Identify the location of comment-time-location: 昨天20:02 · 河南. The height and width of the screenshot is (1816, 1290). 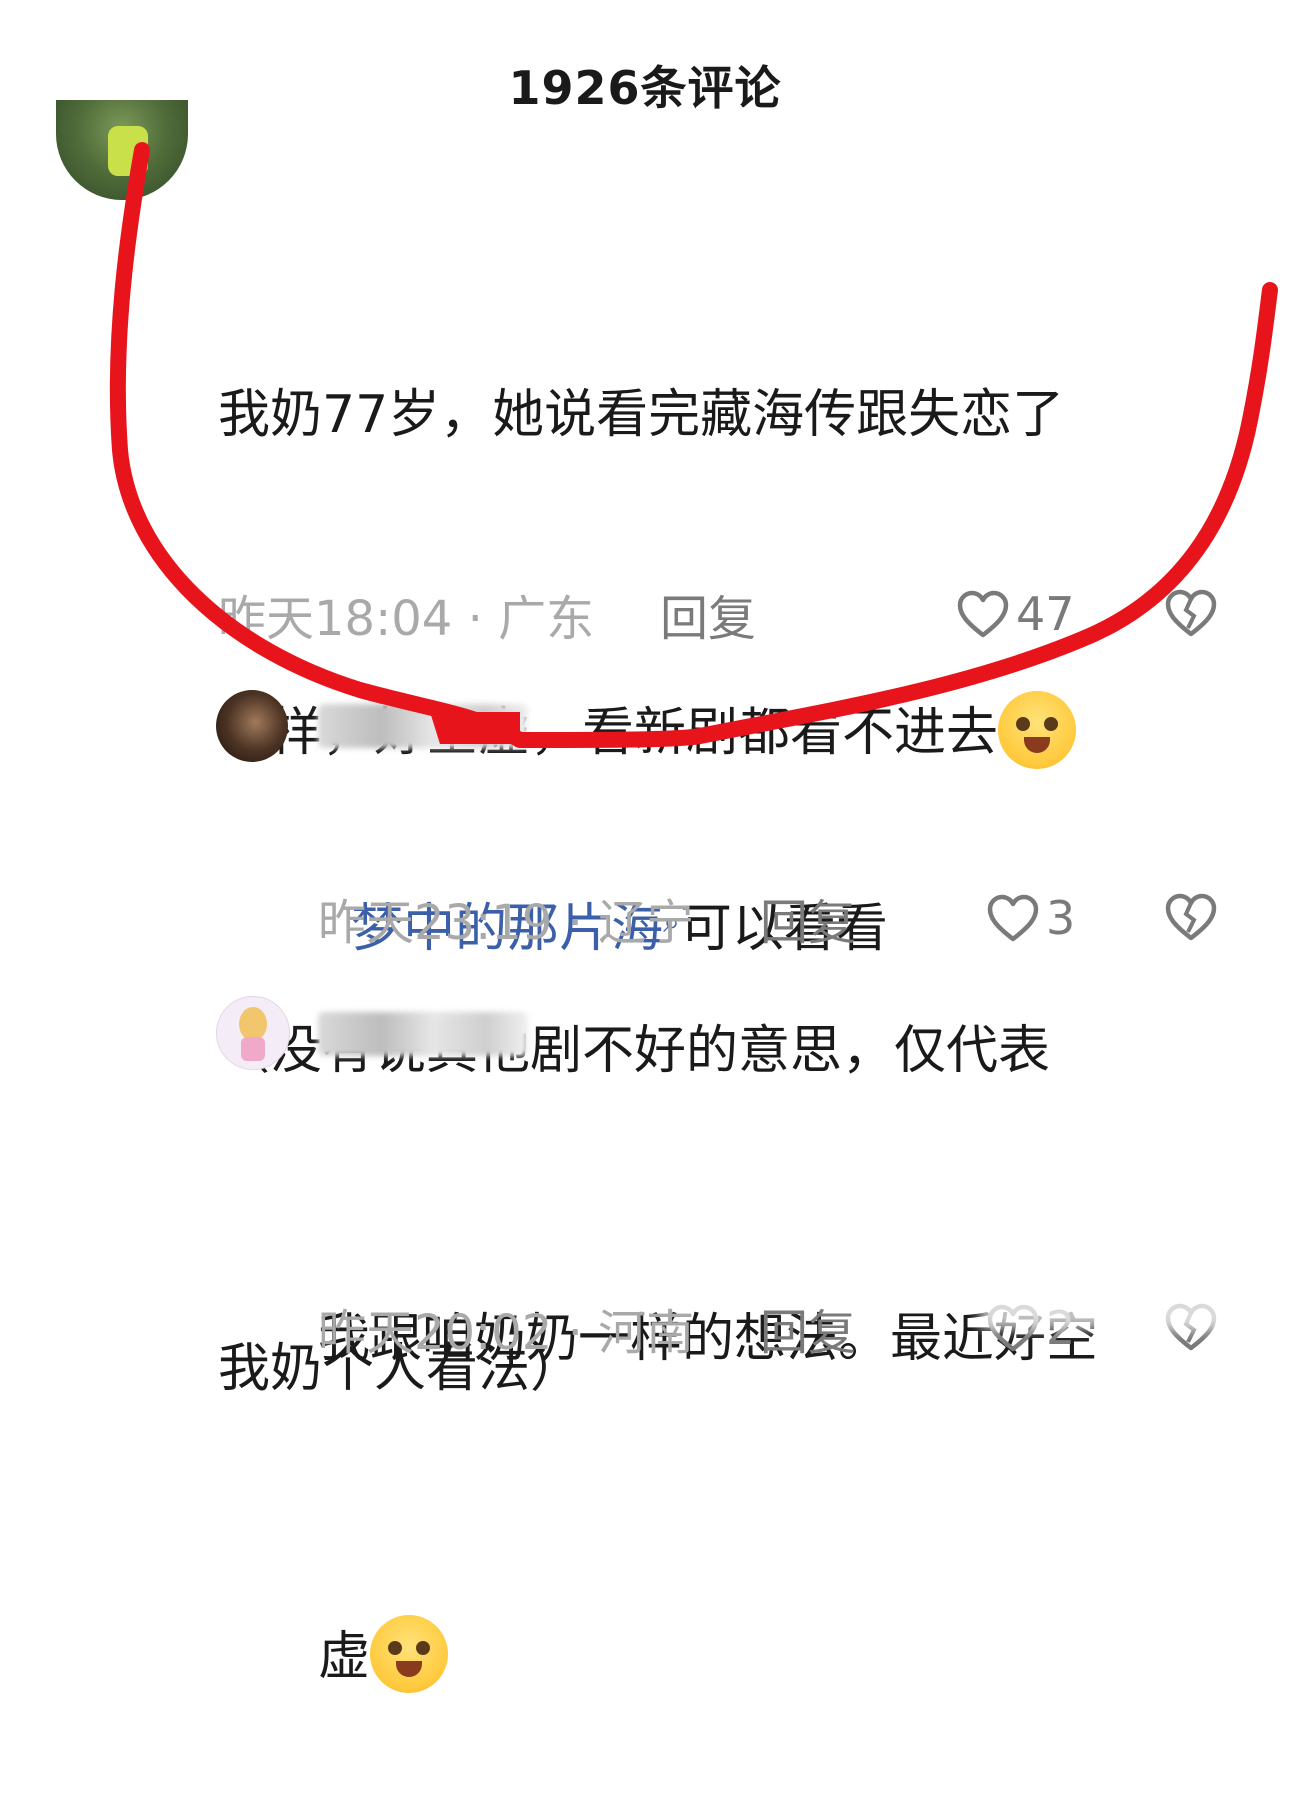
(506, 1333).